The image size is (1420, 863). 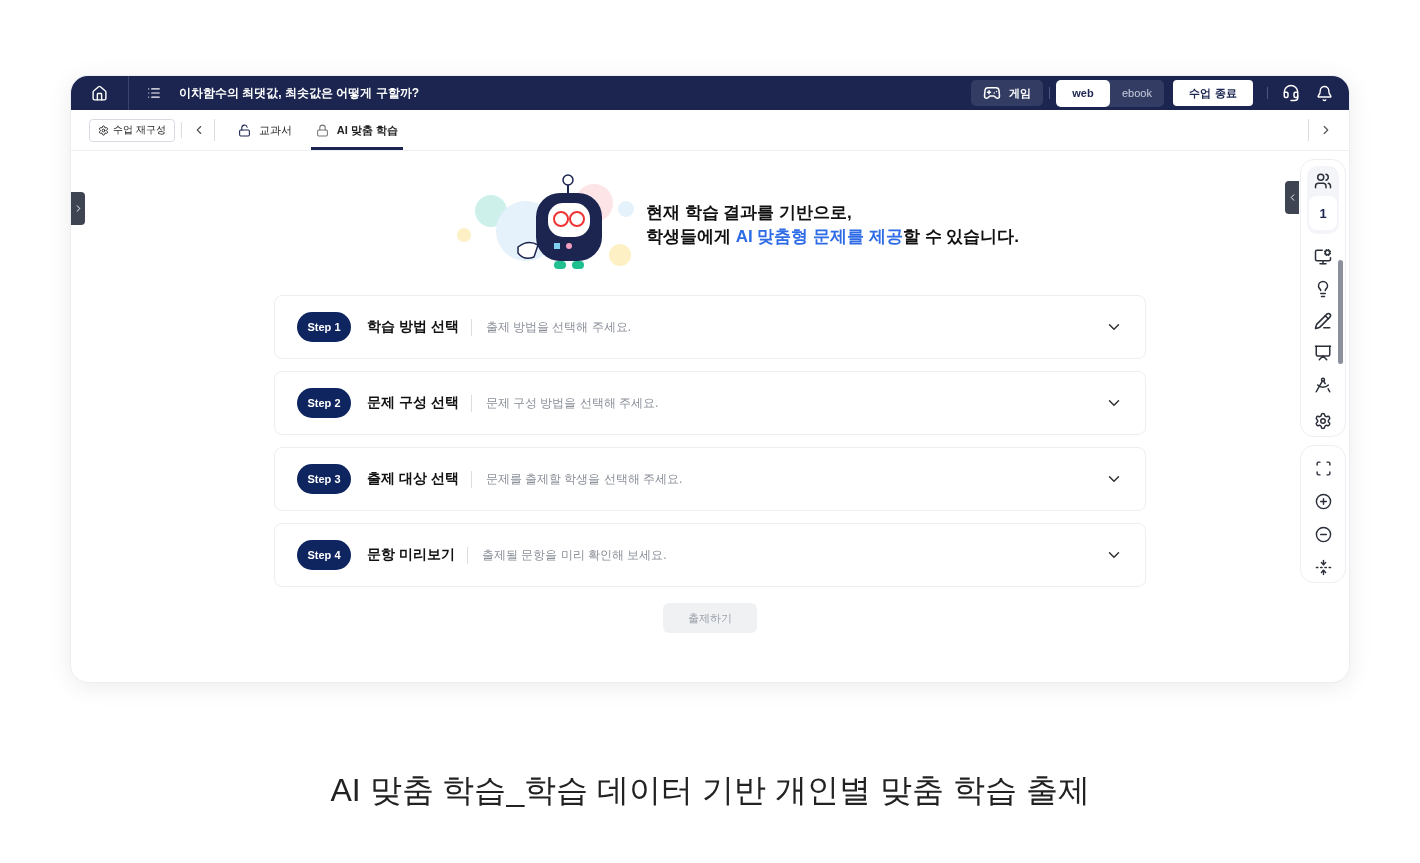 I want to click on home-icon, so click(x=99, y=93).